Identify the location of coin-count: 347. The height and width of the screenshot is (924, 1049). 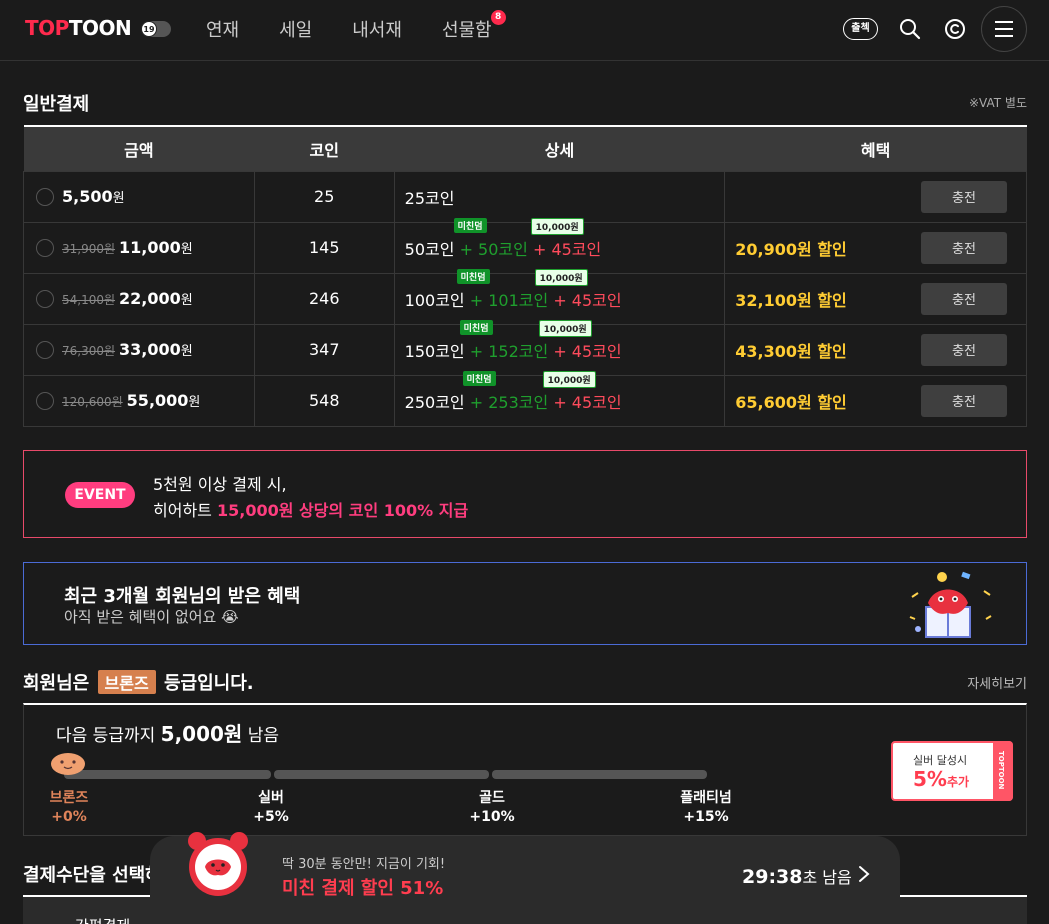
(324, 349).